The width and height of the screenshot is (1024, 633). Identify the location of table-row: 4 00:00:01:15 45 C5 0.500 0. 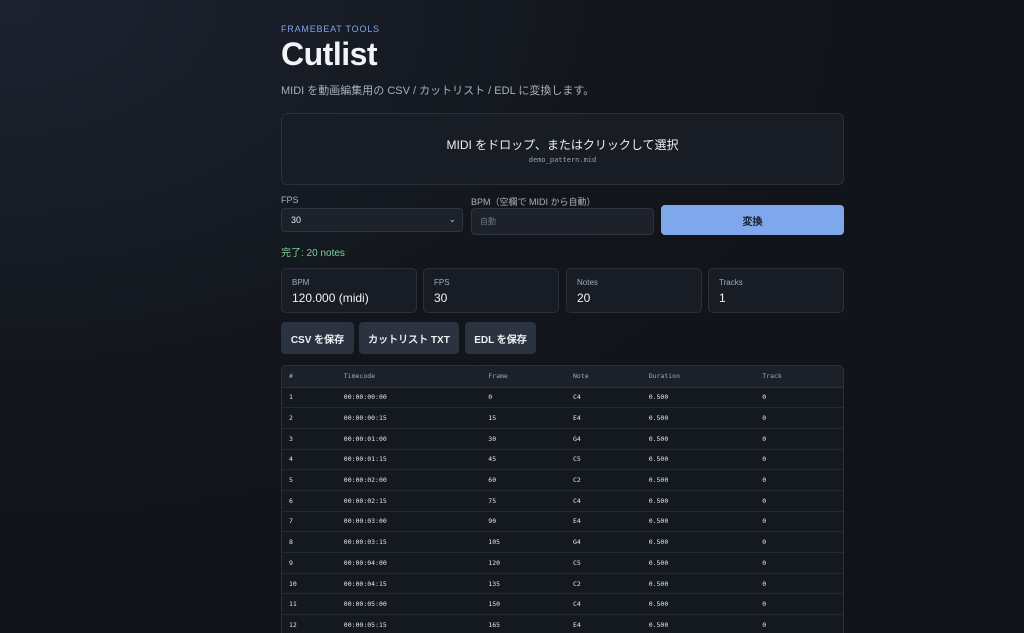
(562, 460).